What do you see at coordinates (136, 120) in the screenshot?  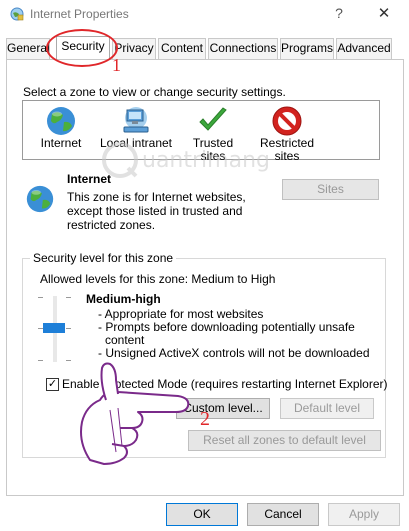 I see `network-computer-icon` at bounding box center [136, 120].